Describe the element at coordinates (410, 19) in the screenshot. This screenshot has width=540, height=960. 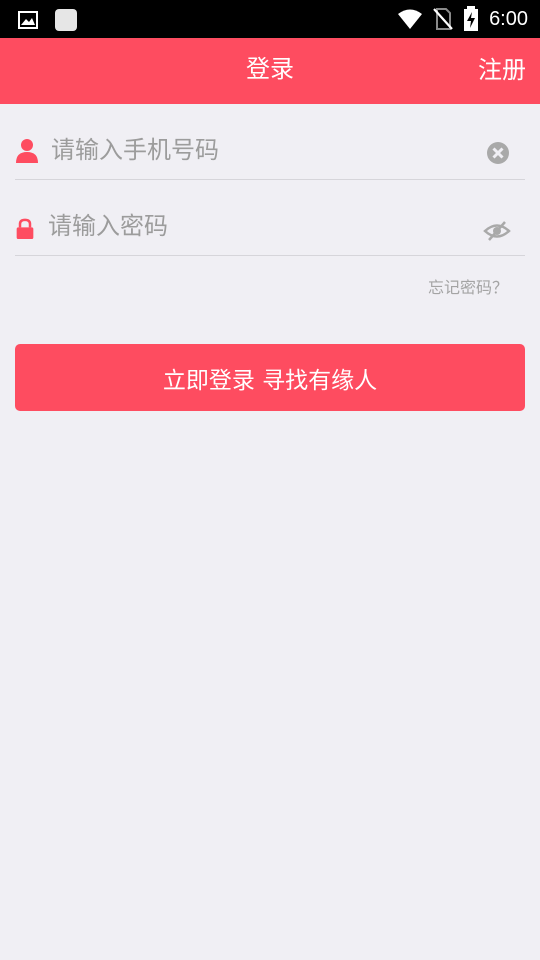
I see `wifi-icon` at that location.